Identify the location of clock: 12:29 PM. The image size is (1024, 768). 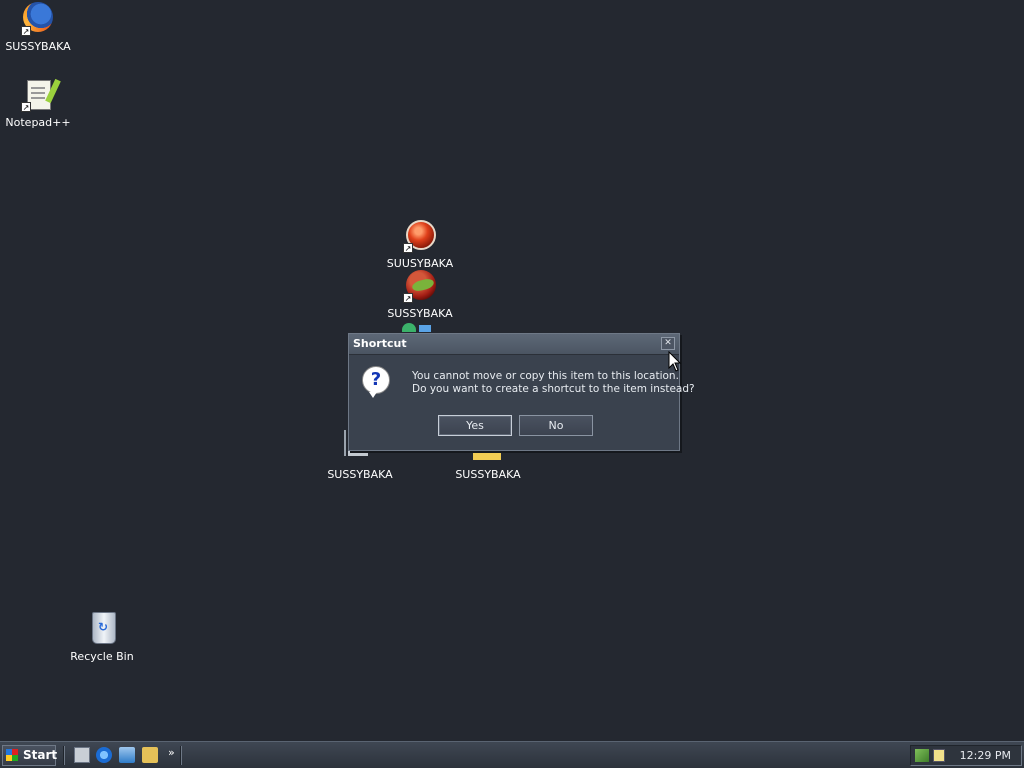
(985, 755).